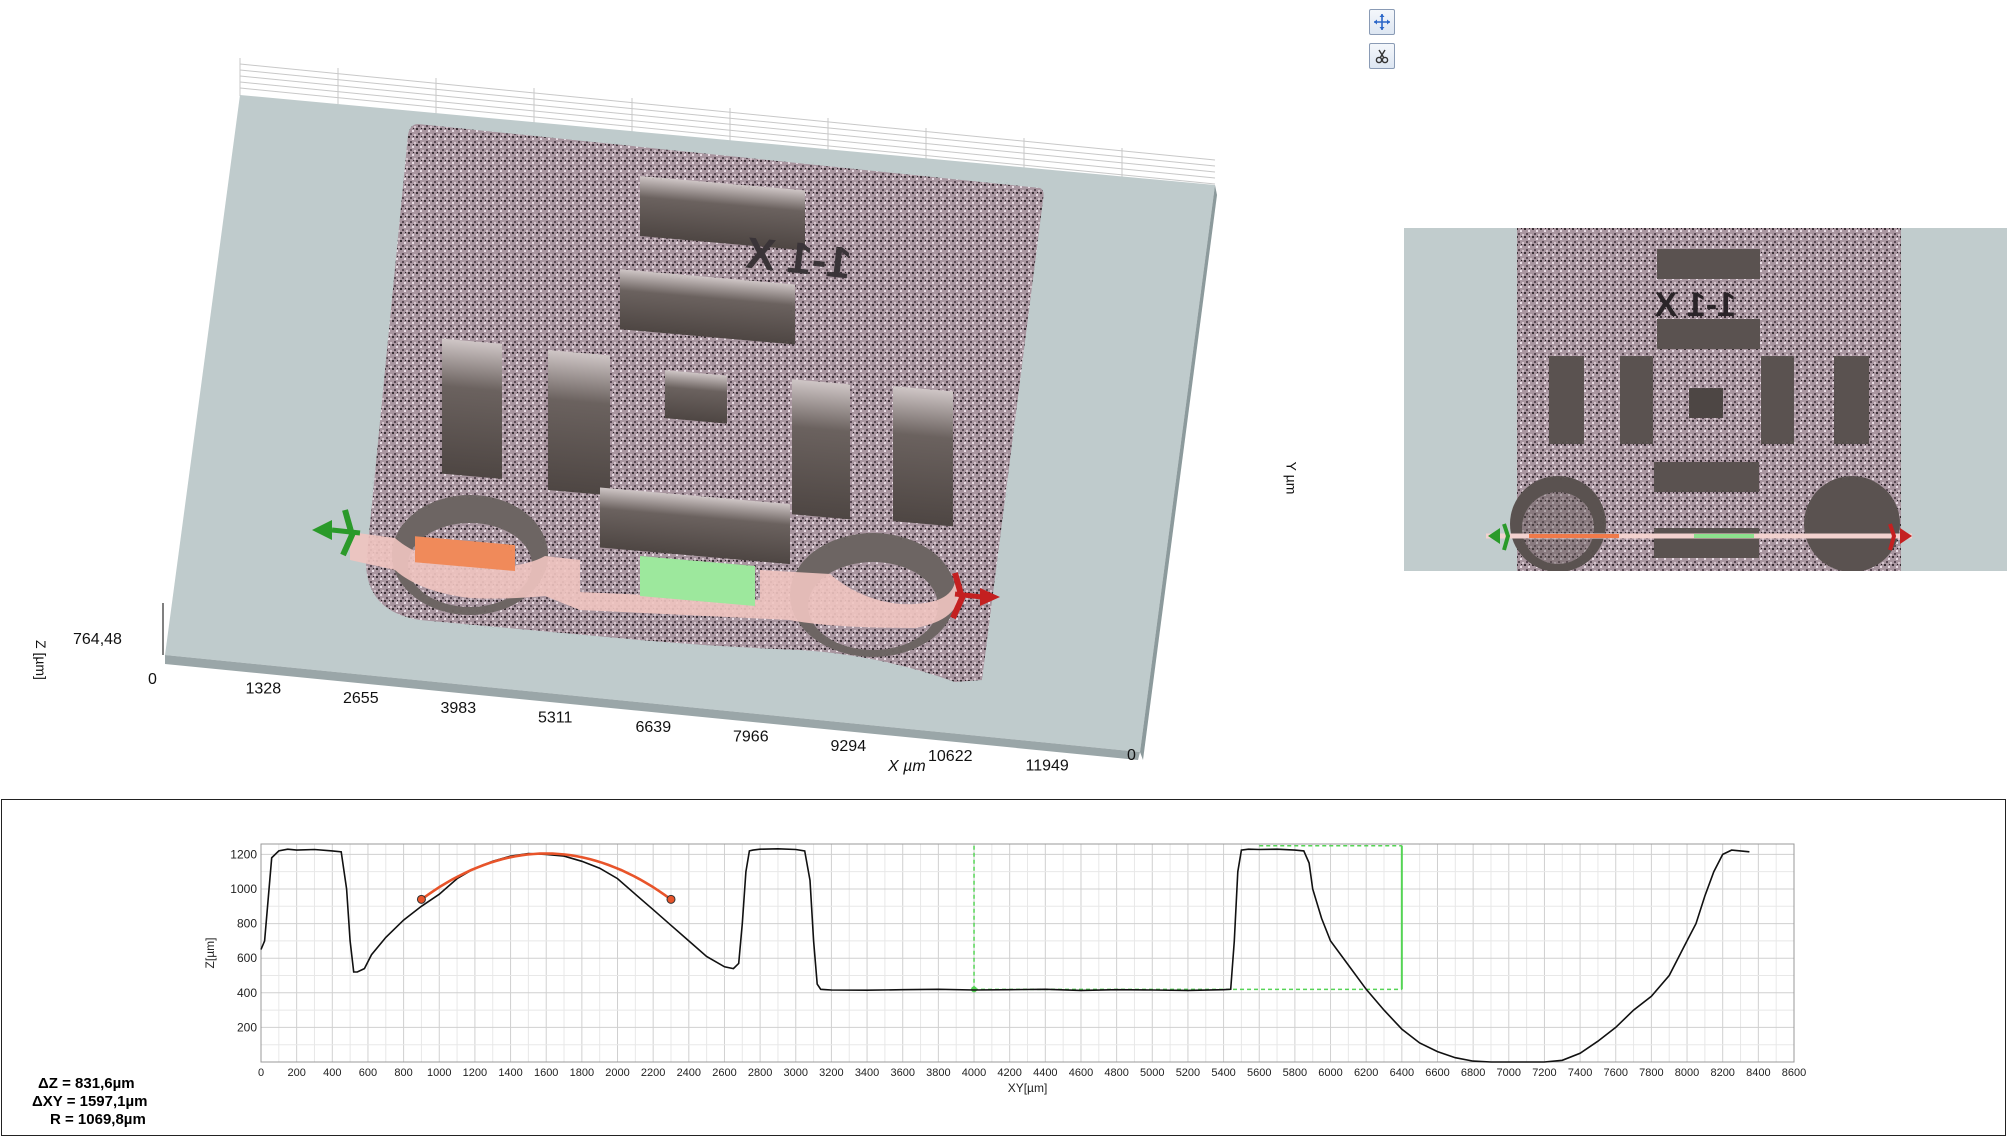 The height and width of the screenshot is (1138, 2007). Describe the element at coordinates (1473, 1073) in the screenshot. I see `x-tick-label: 6800` at that location.